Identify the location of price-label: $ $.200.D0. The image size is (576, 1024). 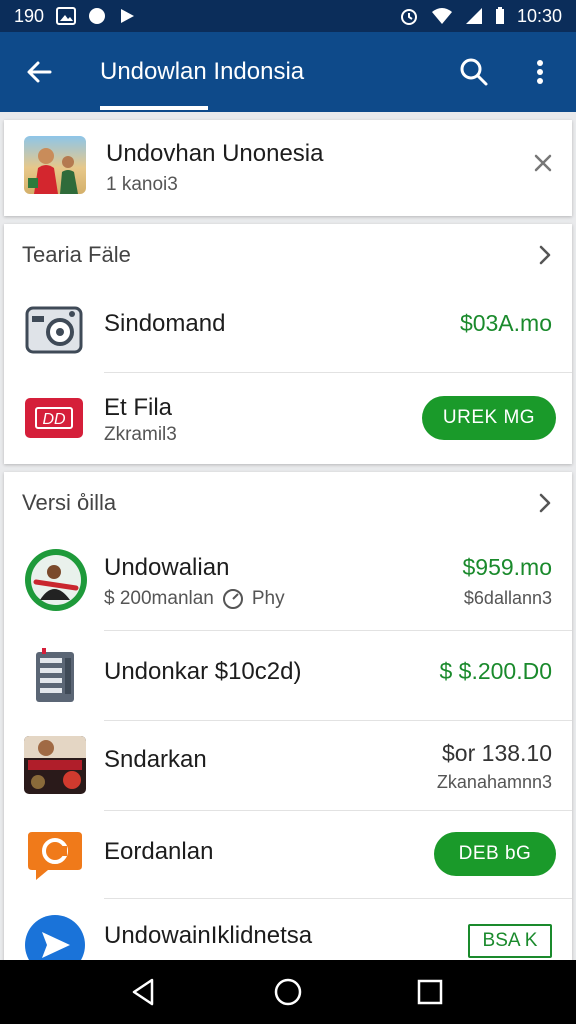
(495, 671).